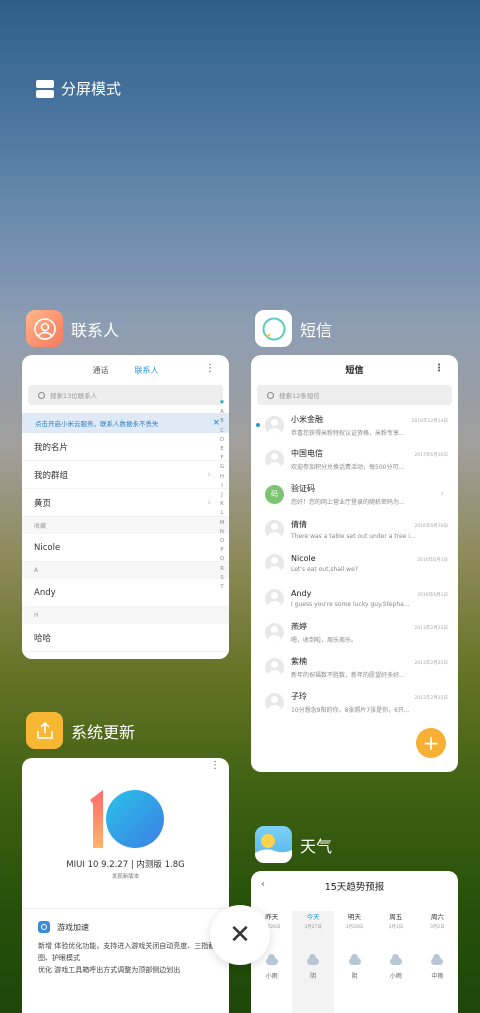  Describe the element at coordinates (293, 328) in the screenshot. I see `sms-app-header: 短信` at that location.